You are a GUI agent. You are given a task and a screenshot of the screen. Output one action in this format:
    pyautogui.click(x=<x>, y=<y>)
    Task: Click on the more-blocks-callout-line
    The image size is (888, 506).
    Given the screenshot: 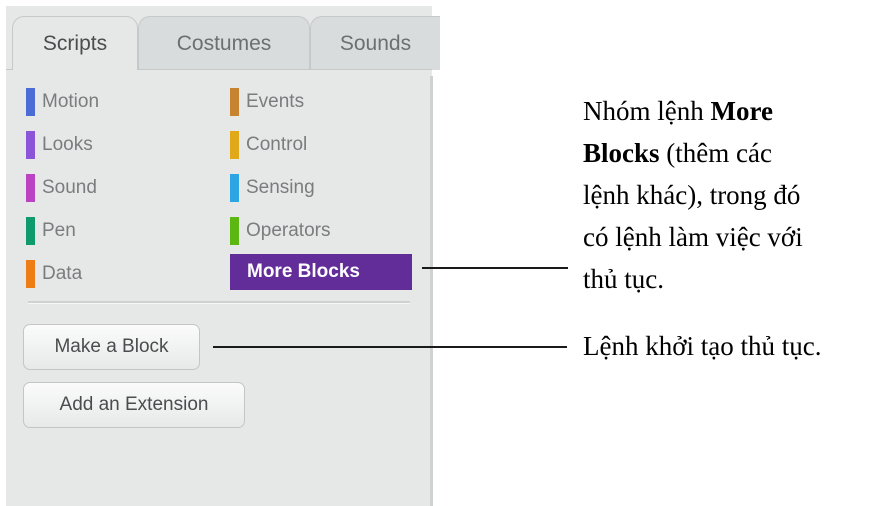 What is the action you would take?
    pyautogui.click(x=495, y=268)
    